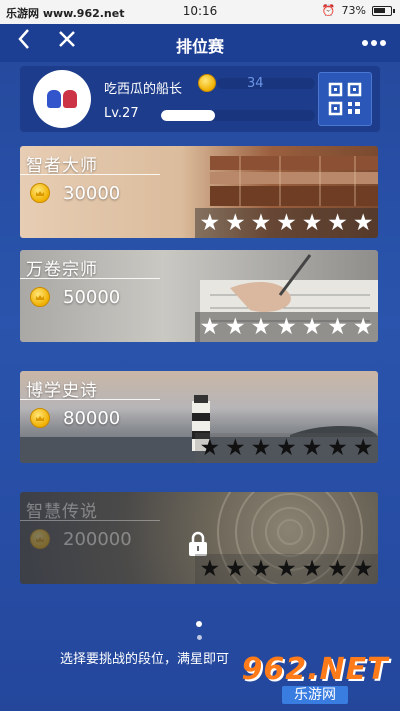 This screenshot has width=400, height=711. What do you see at coordinates (24, 43) in the screenshot?
I see `chevron-left-icon` at bounding box center [24, 43].